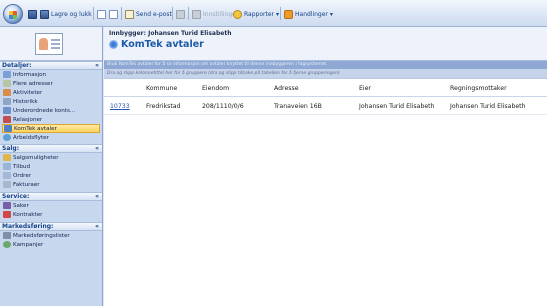  Describe the element at coordinates (51, 74) in the screenshot. I see `sidebar-item-information: Informasjon` at that location.